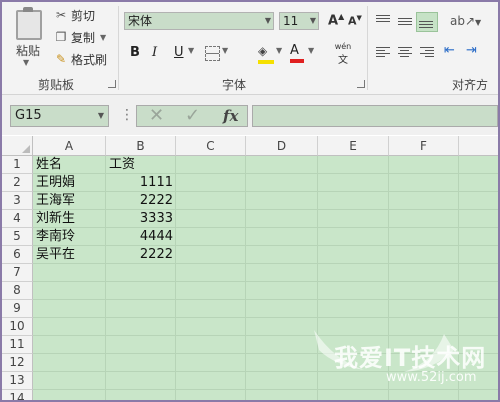 The height and width of the screenshot is (402, 500). Describe the element at coordinates (17, 201) in the screenshot. I see `row-header-3: 3` at that location.